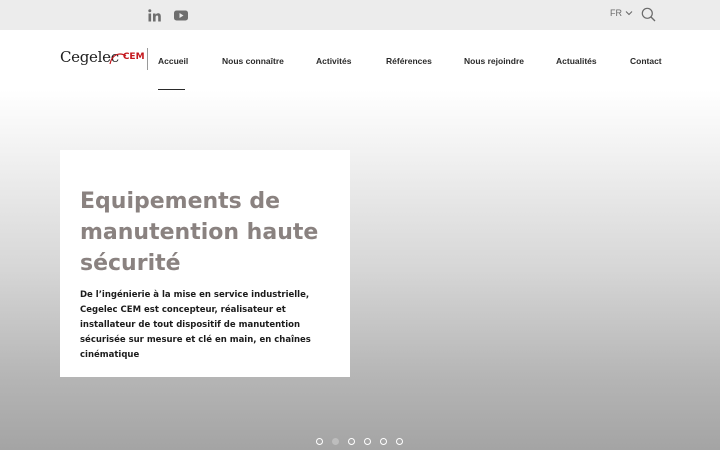  What do you see at coordinates (649, 15) in the screenshot?
I see `search-icon` at bounding box center [649, 15].